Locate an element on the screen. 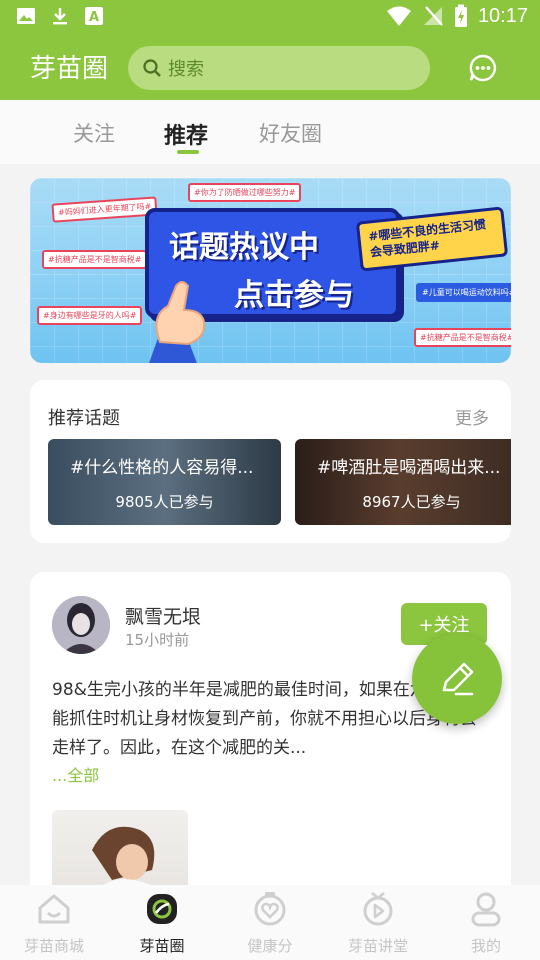  nav-label: 芽苗圈 is located at coordinates (162, 946).